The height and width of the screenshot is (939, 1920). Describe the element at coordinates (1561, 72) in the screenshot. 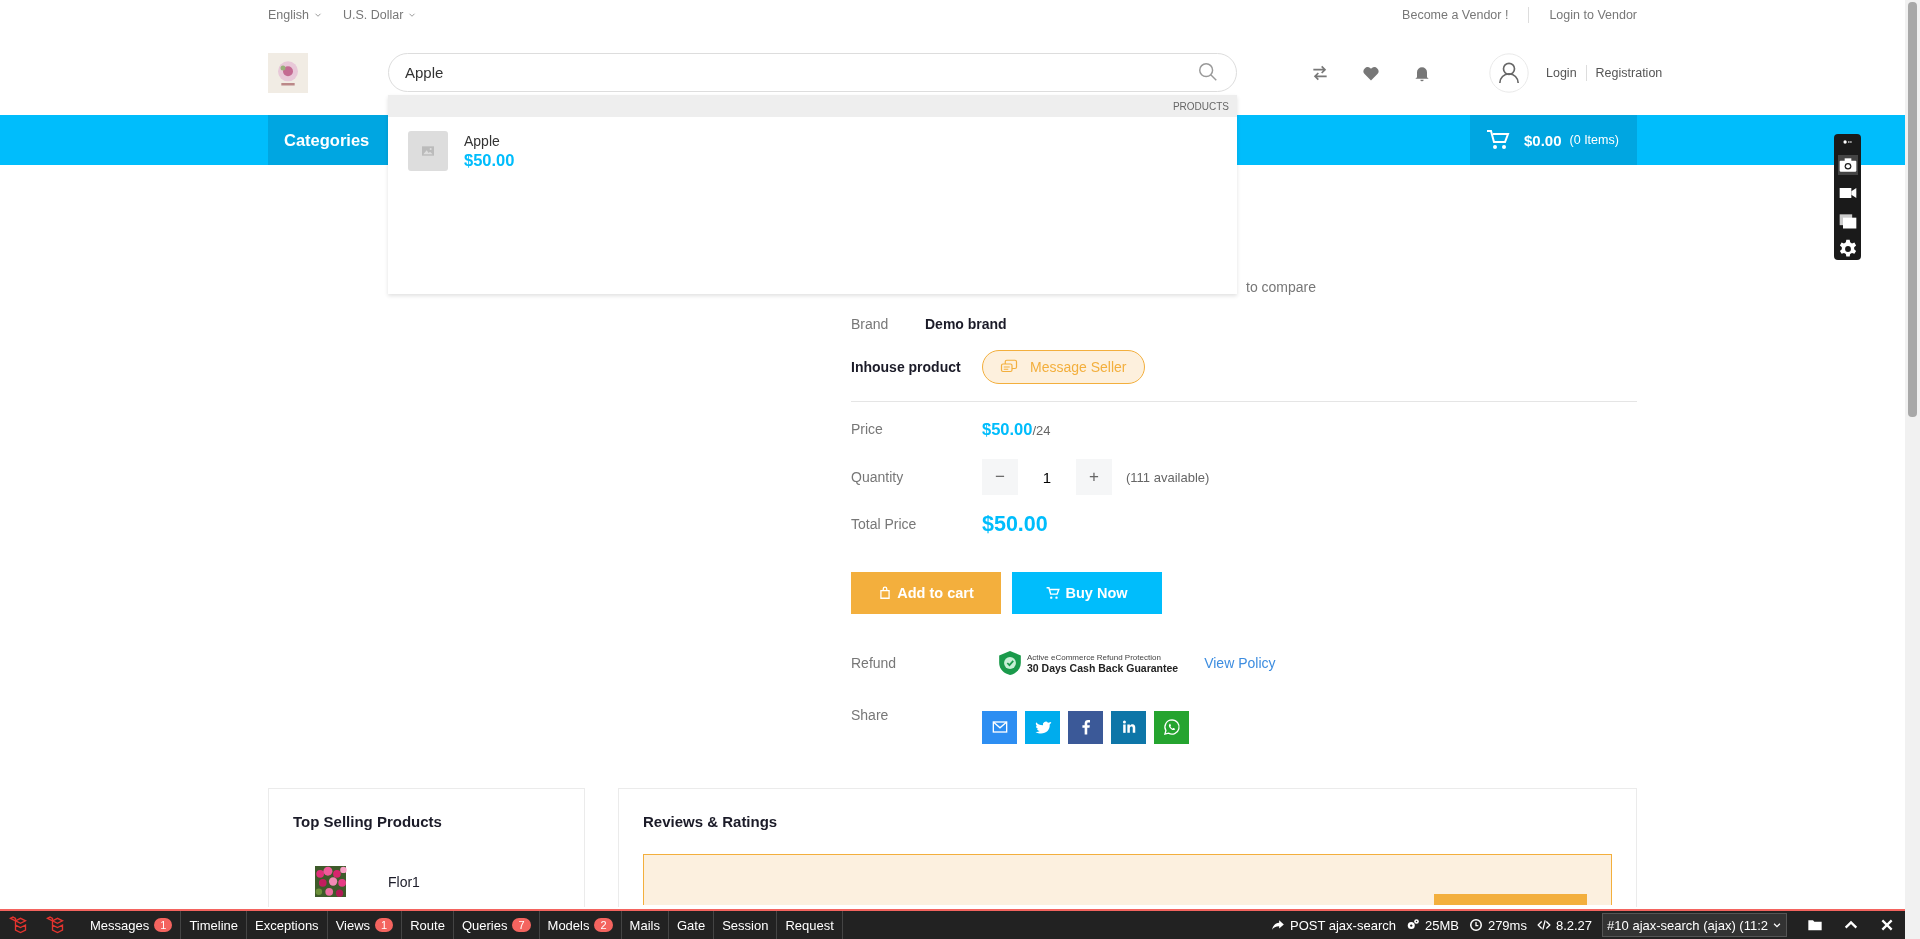

I see `login-link: Login` at that location.